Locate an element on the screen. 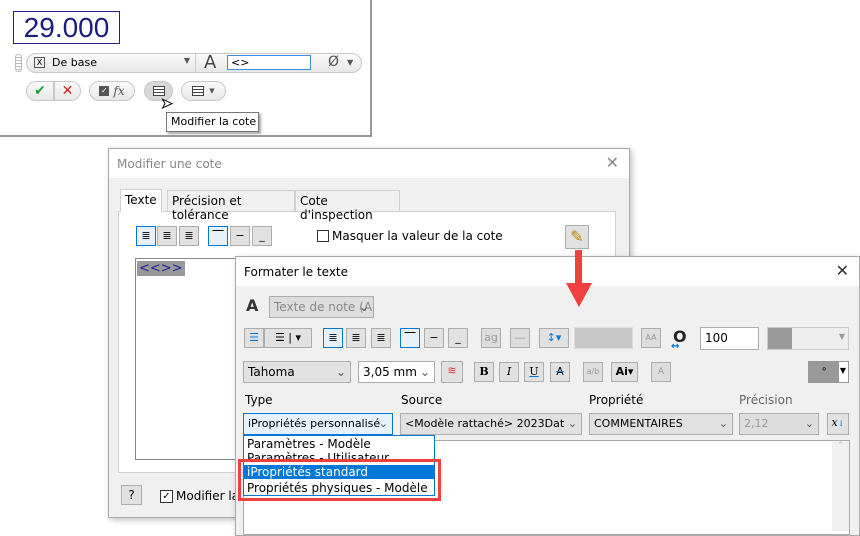 The height and width of the screenshot is (536, 860). font-size-value: 3,05 mm is located at coordinates (390, 372).